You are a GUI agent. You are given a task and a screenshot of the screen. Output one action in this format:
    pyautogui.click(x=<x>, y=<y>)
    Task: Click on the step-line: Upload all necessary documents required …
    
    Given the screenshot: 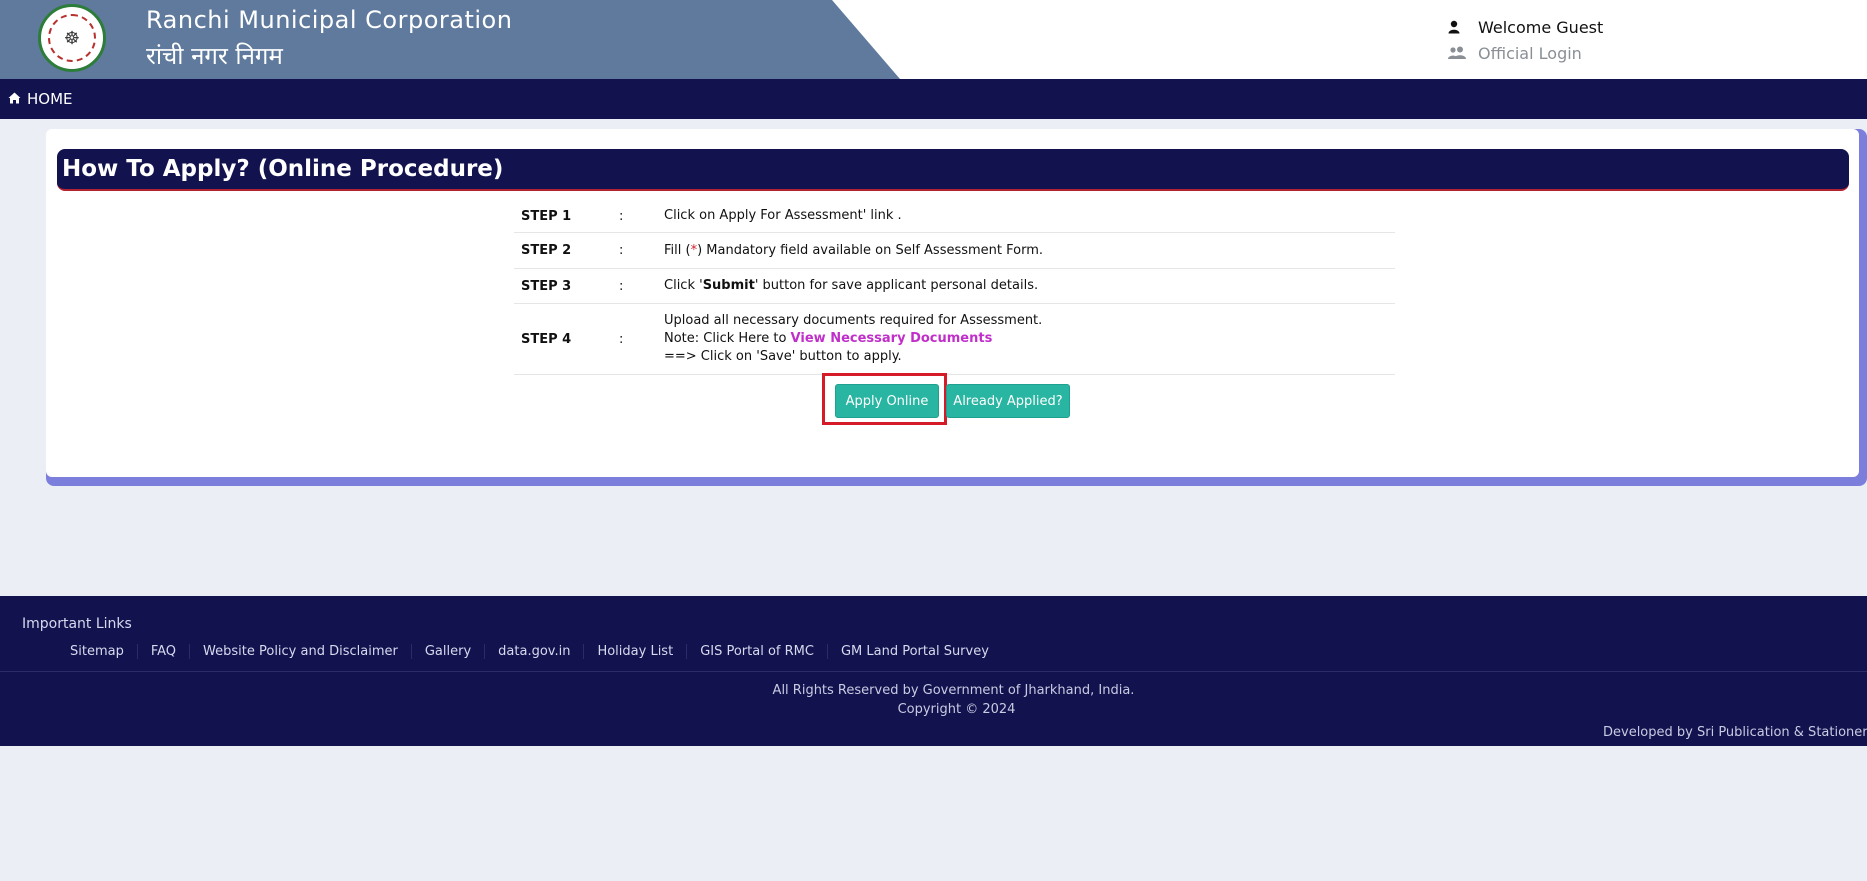 What is the action you would take?
    pyautogui.click(x=853, y=320)
    